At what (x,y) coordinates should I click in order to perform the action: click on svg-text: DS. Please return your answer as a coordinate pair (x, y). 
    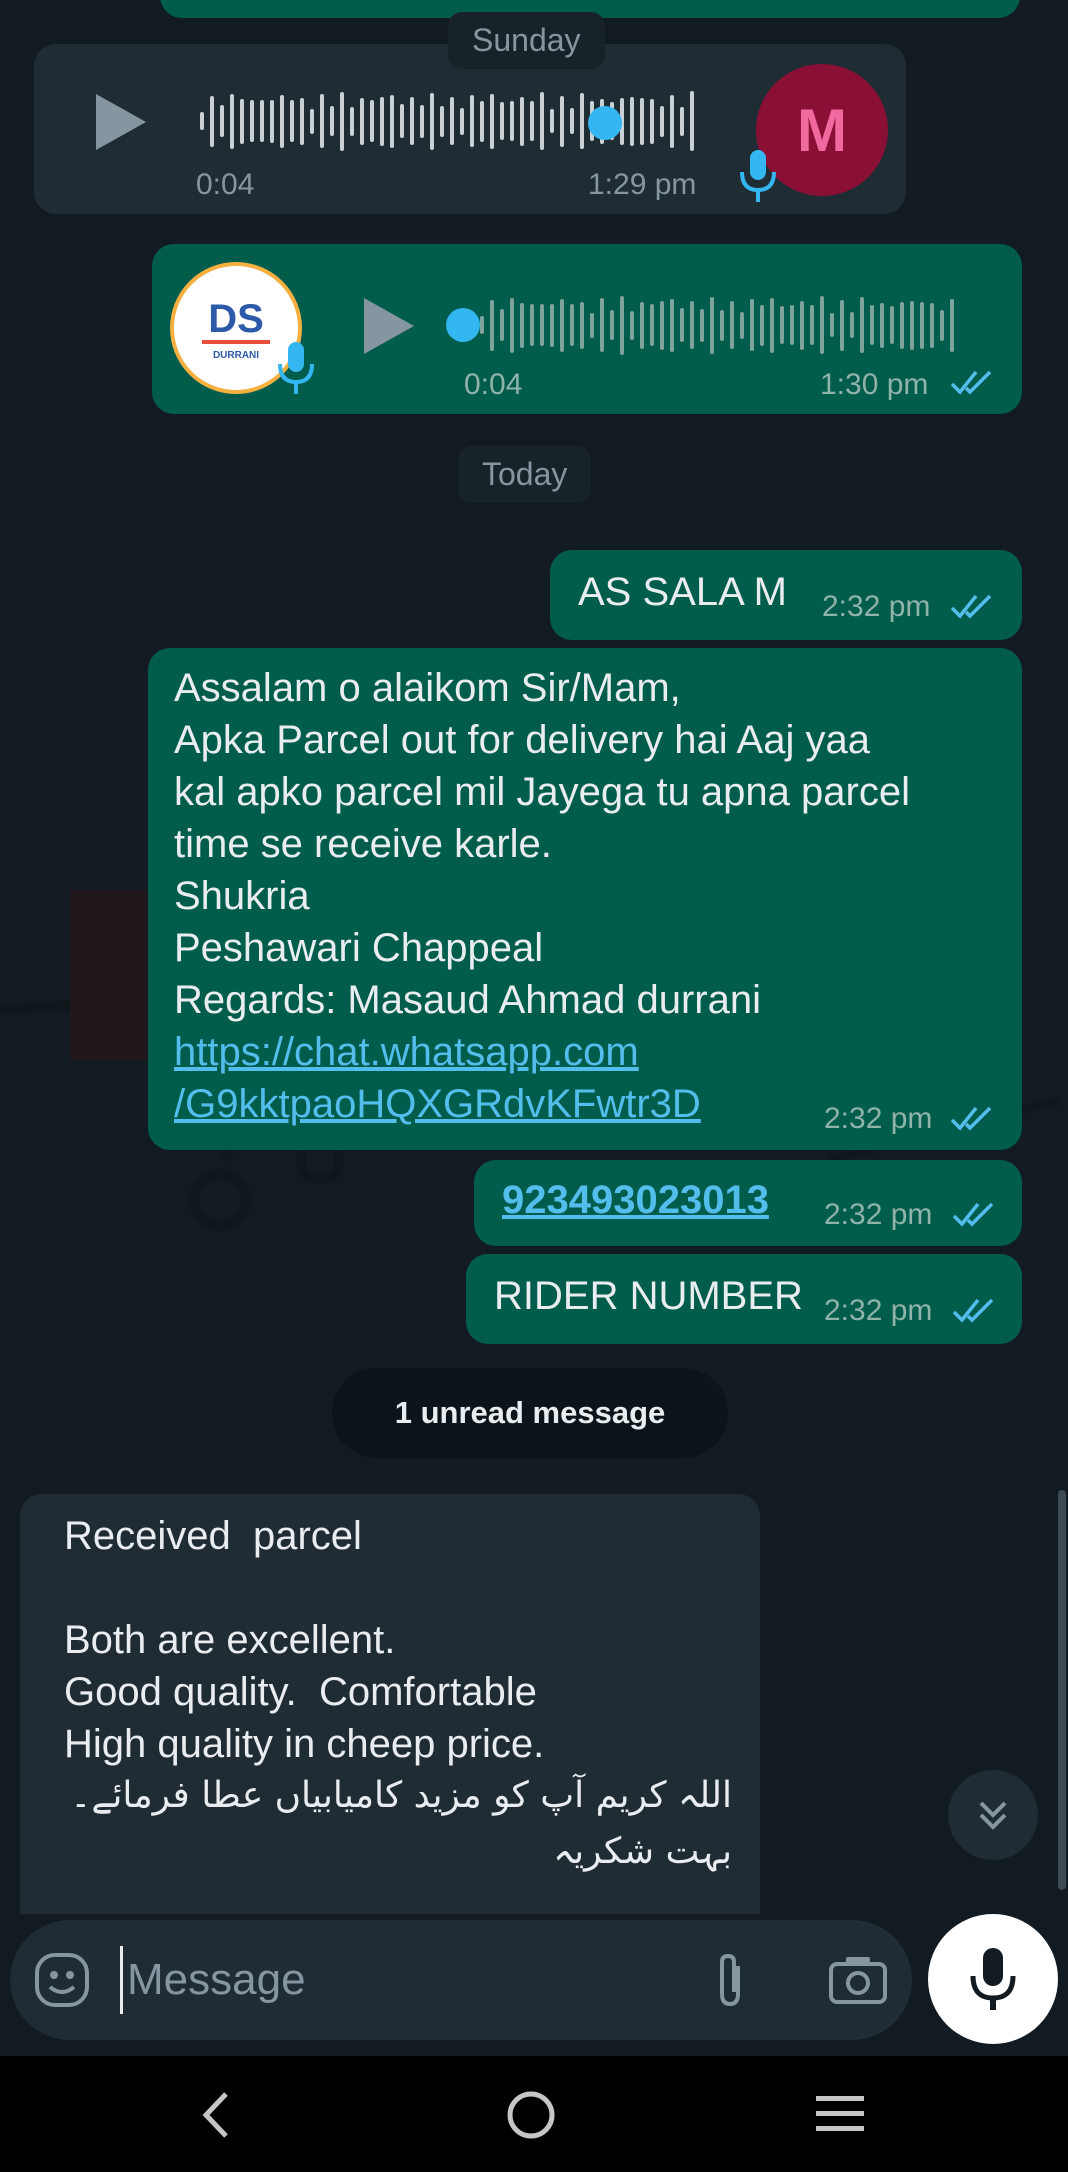
    Looking at the image, I should click on (236, 319).